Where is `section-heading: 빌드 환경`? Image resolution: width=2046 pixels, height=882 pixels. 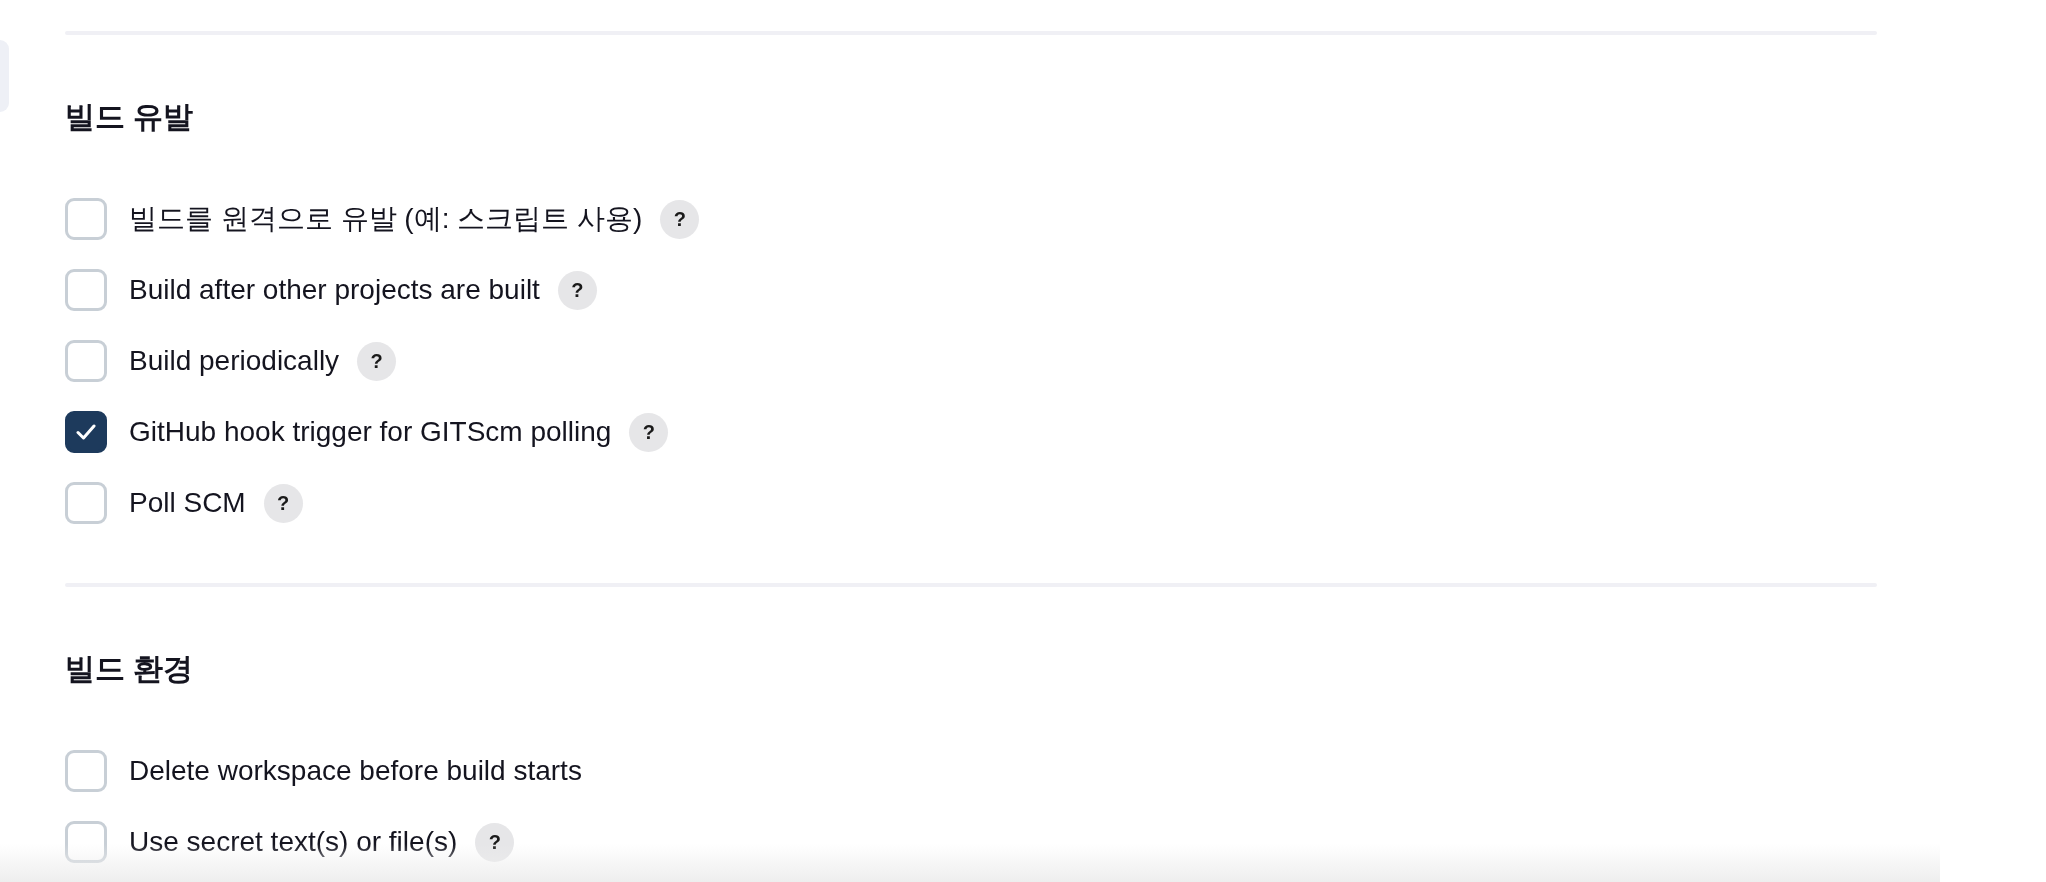 section-heading: 빌드 환경 is located at coordinates (129, 669).